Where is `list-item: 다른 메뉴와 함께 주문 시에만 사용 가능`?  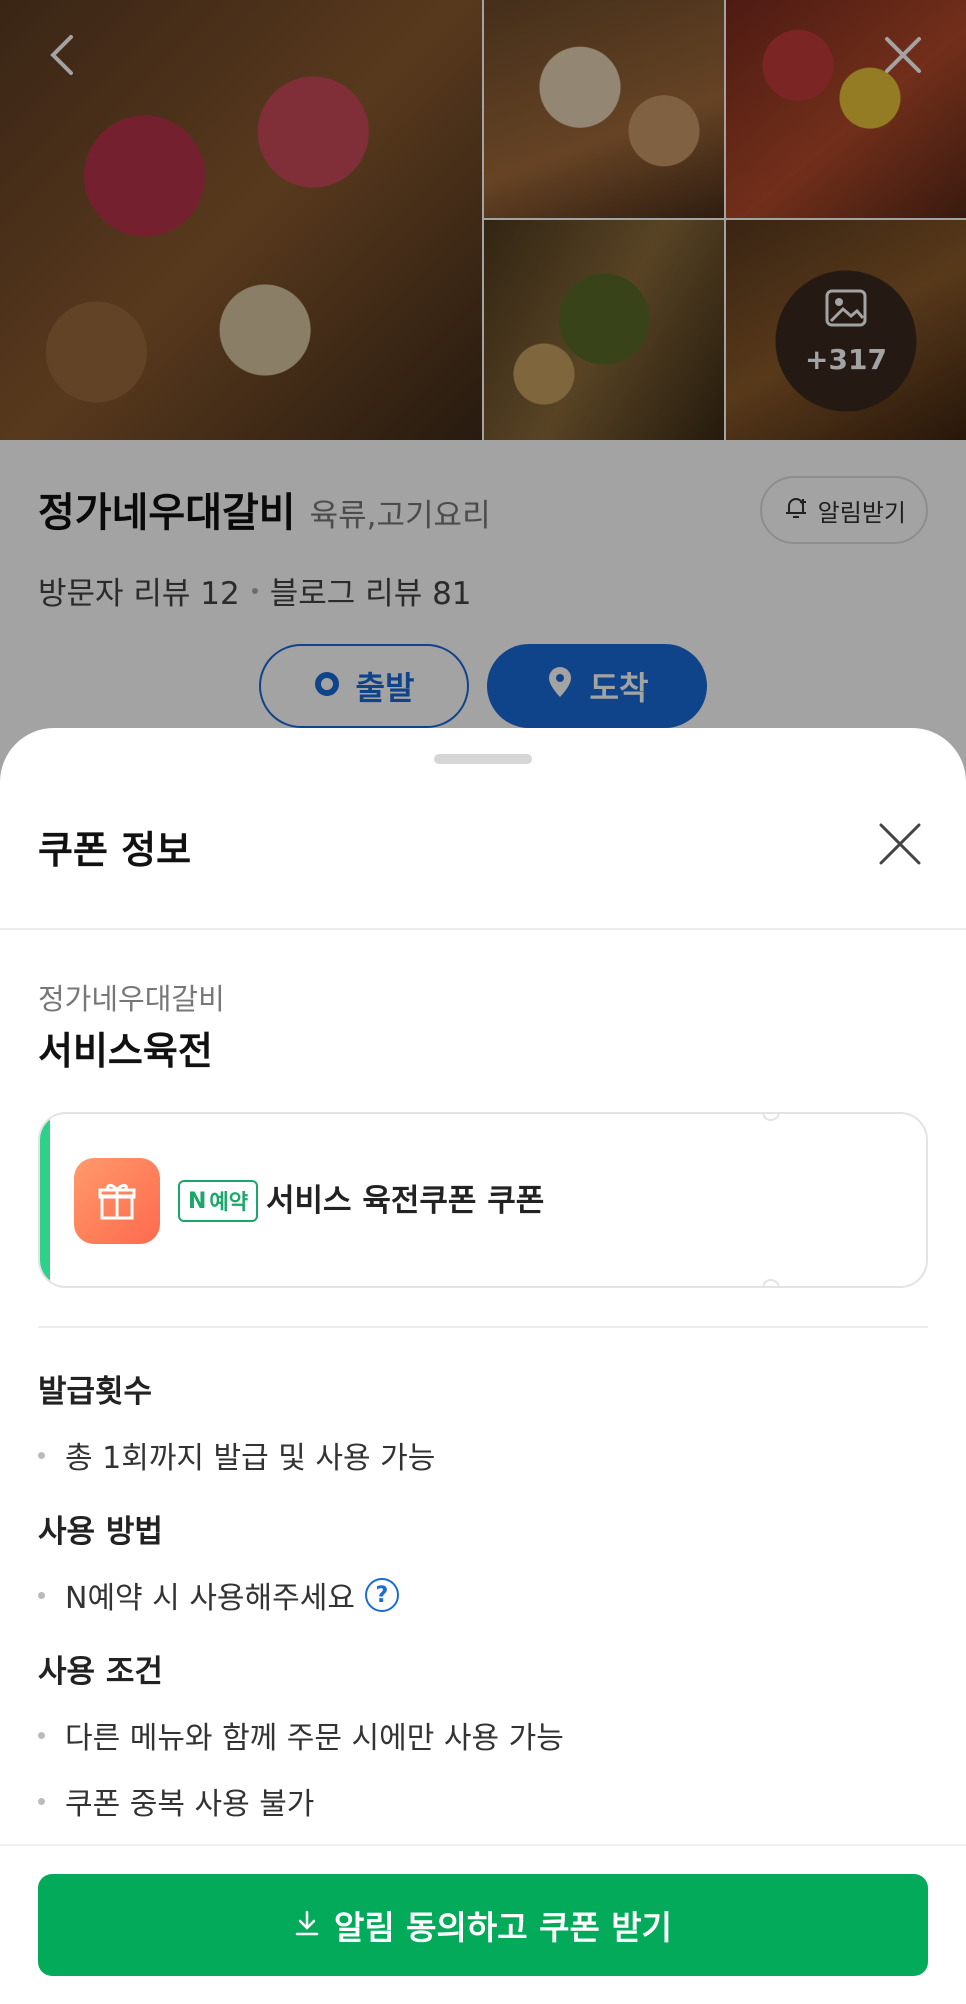 list-item: 다른 메뉴와 함께 주문 시에만 사용 가능 is located at coordinates (483, 1735).